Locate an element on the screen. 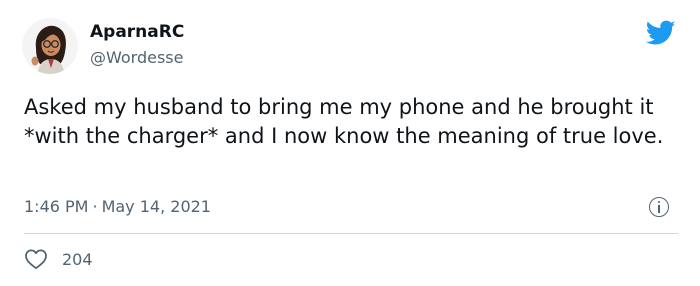 Image resolution: width=700 pixels, height=286 pixels. tweet-timestamp: 1:46 PM · May 14, 2021 is located at coordinates (117, 206).